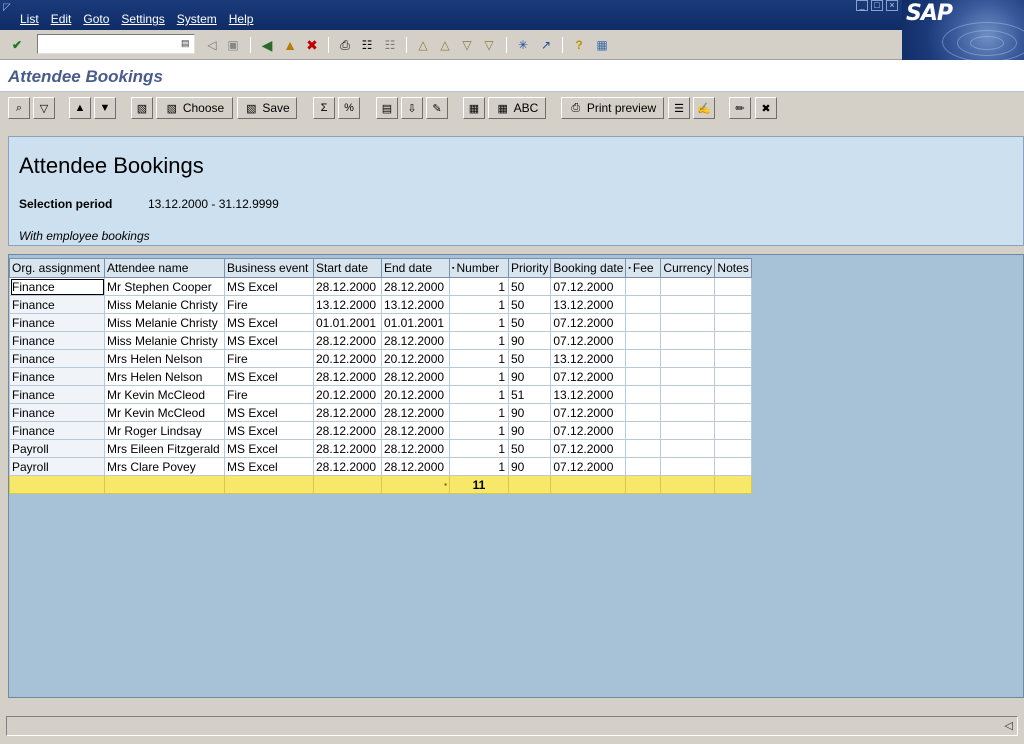  I want to click on table-cell: 01.01.2001, so click(415, 322).